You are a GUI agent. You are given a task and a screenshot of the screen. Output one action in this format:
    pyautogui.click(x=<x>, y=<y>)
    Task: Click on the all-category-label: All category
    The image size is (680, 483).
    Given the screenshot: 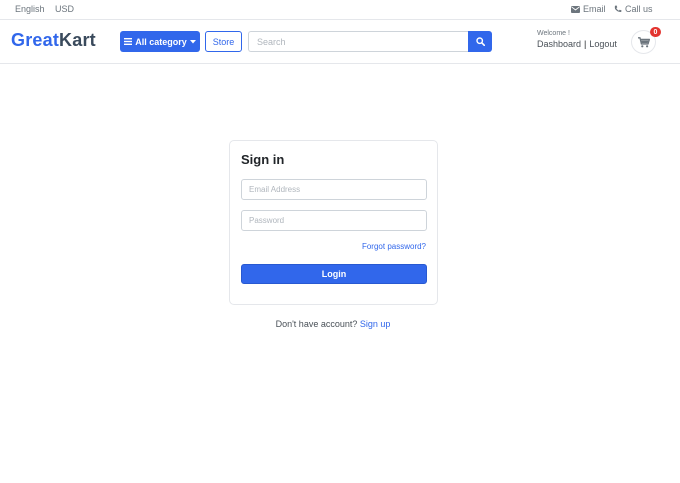 What is the action you would take?
    pyautogui.click(x=161, y=41)
    